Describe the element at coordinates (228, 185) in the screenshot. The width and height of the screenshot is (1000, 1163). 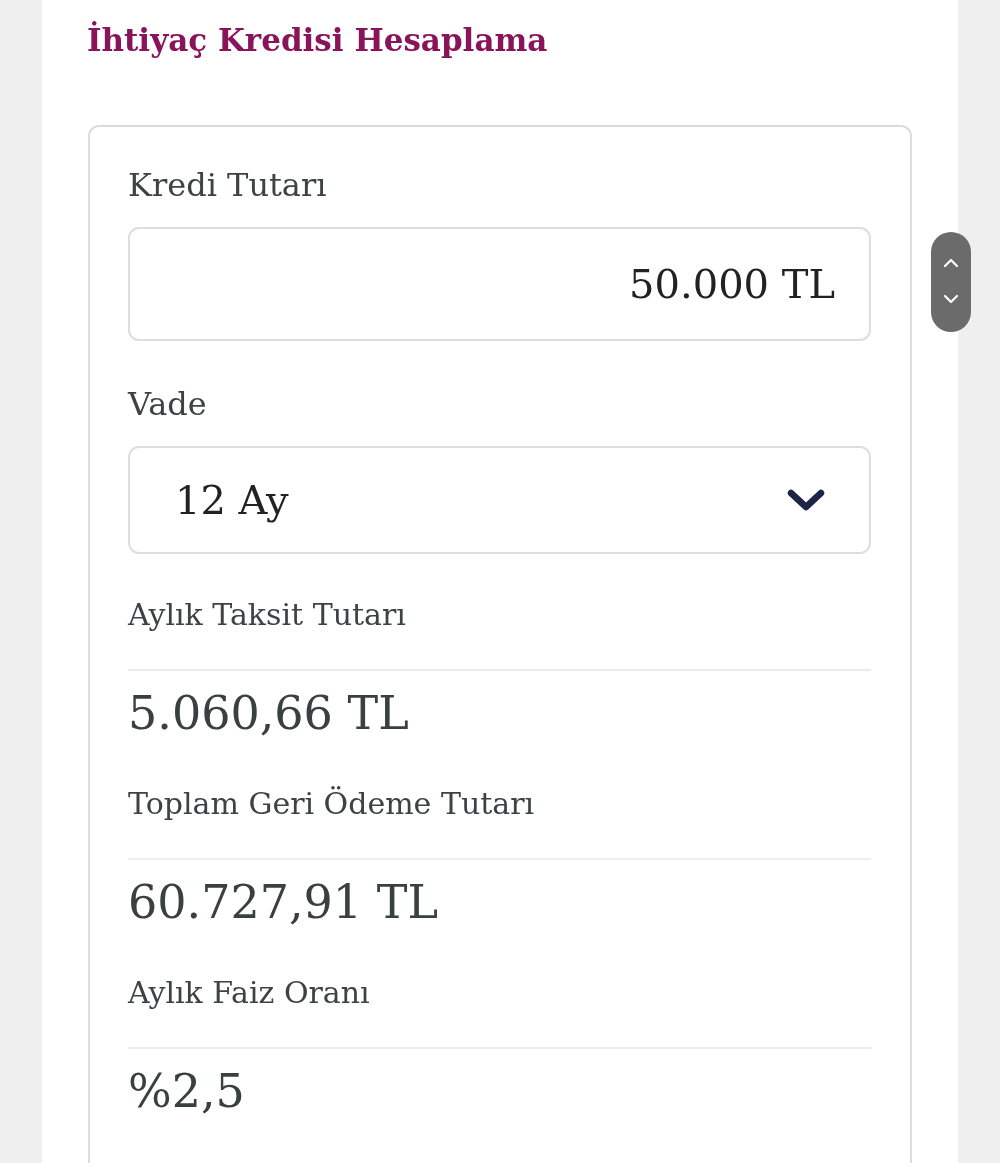
I see `field-label: Kredi Tutarı` at that location.